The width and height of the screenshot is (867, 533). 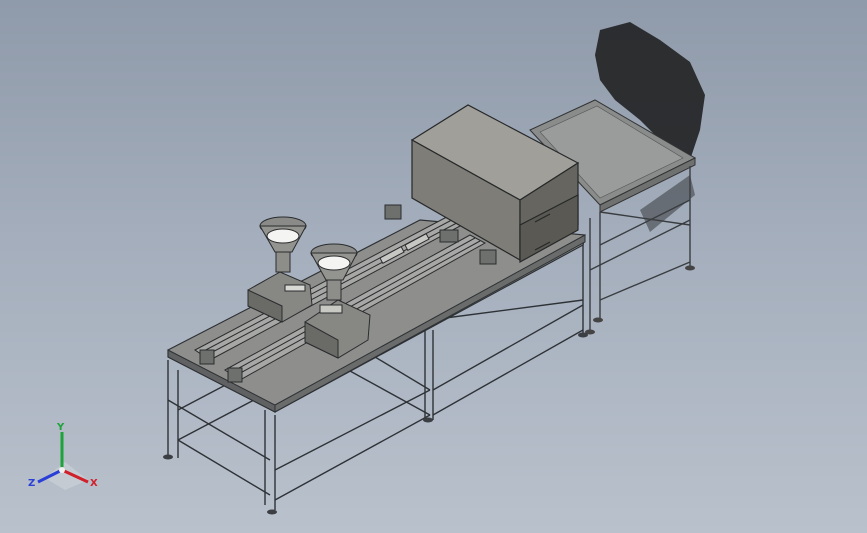 What do you see at coordinates (60, 427) in the screenshot?
I see `y-axis-label: Y` at bounding box center [60, 427].